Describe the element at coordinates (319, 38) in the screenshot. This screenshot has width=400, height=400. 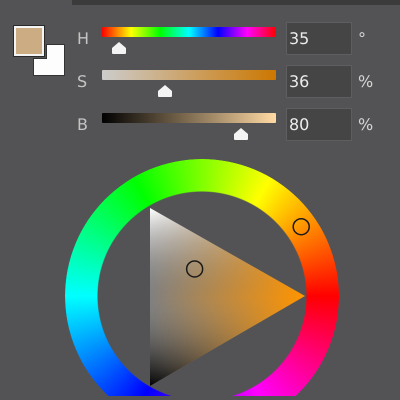
I see `value-field: 35` at that location.